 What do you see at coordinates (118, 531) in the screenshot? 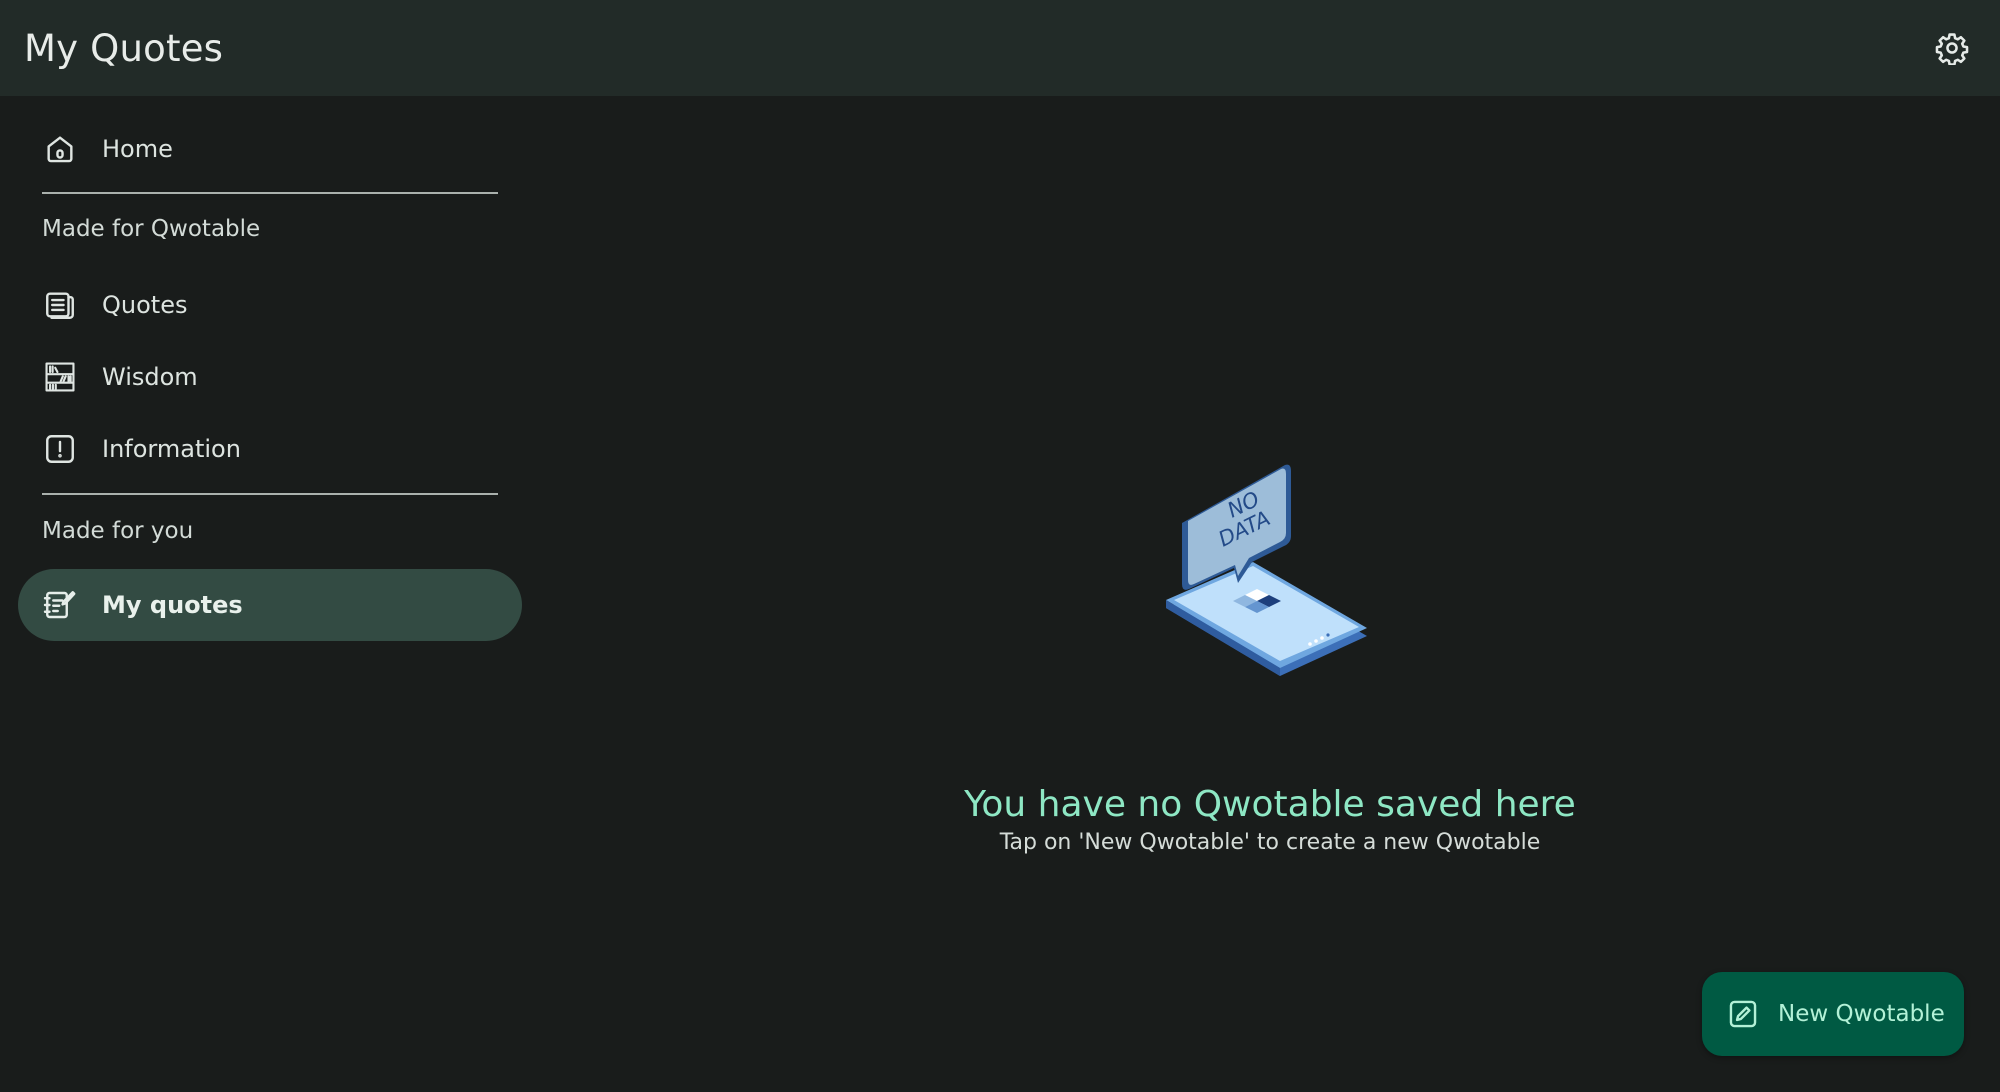
I see `section-header-you: Made for you` at bounding box center [118, 531].